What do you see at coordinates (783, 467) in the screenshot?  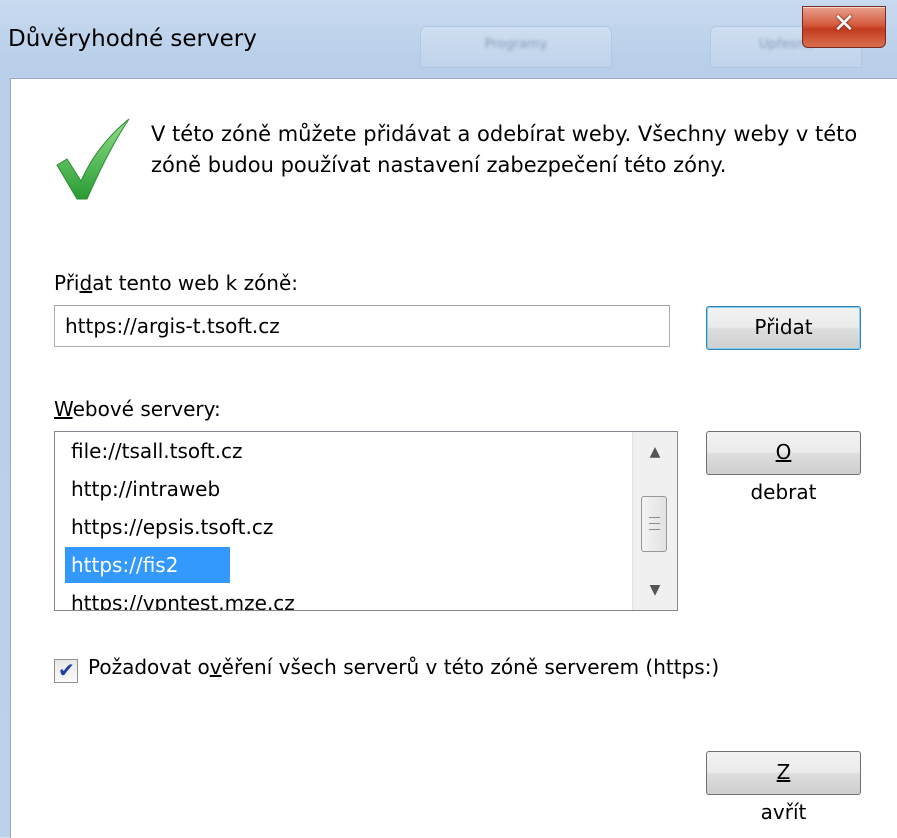 I see `remove-button: Odebrat` at bounding box center [783, 467].